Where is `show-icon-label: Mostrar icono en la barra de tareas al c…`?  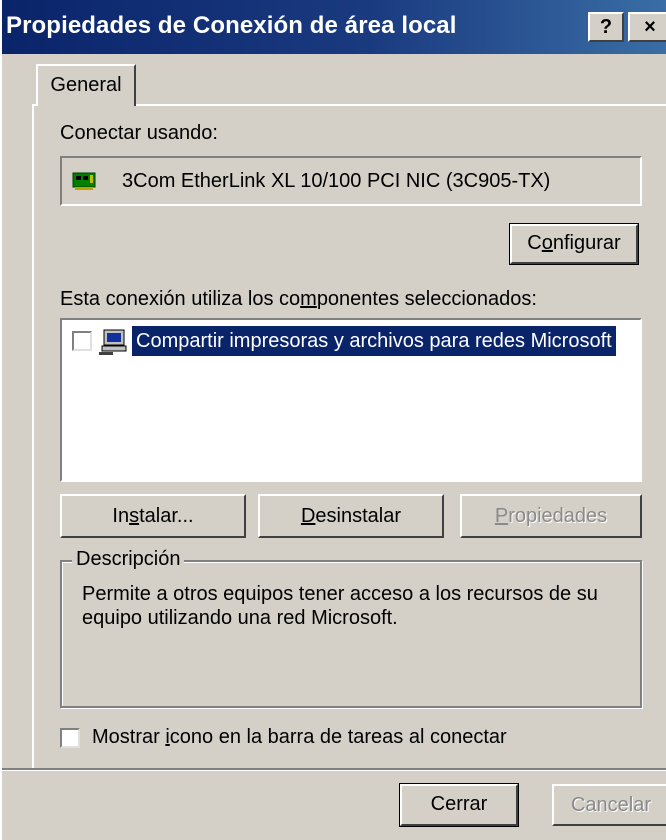
show-icon-label: Mostrar icono en la barra de tareas al c… is located at coordinates (299, 737).